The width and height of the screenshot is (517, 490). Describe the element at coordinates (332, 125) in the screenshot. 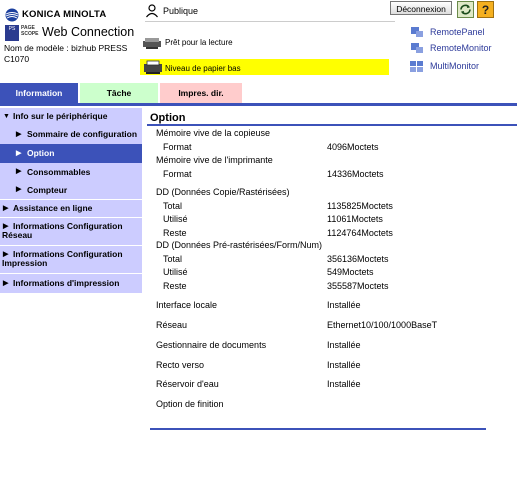

I see `title-underline` at that location.